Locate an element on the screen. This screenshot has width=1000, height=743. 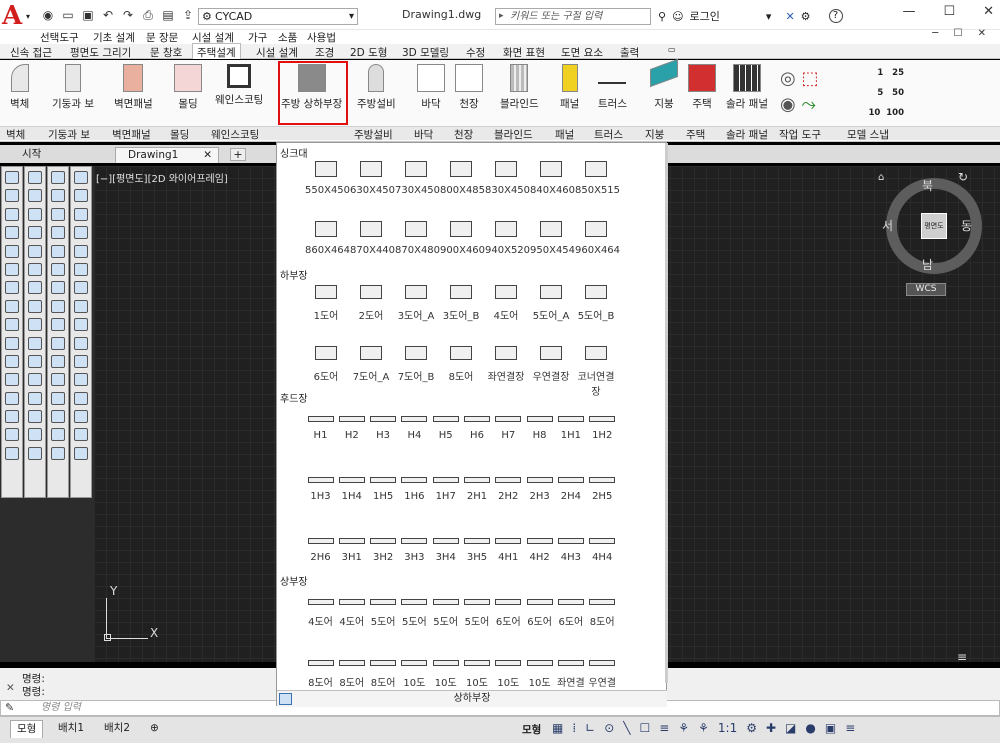
osnap-icon: ☐ is located at coordinates (645, 728).